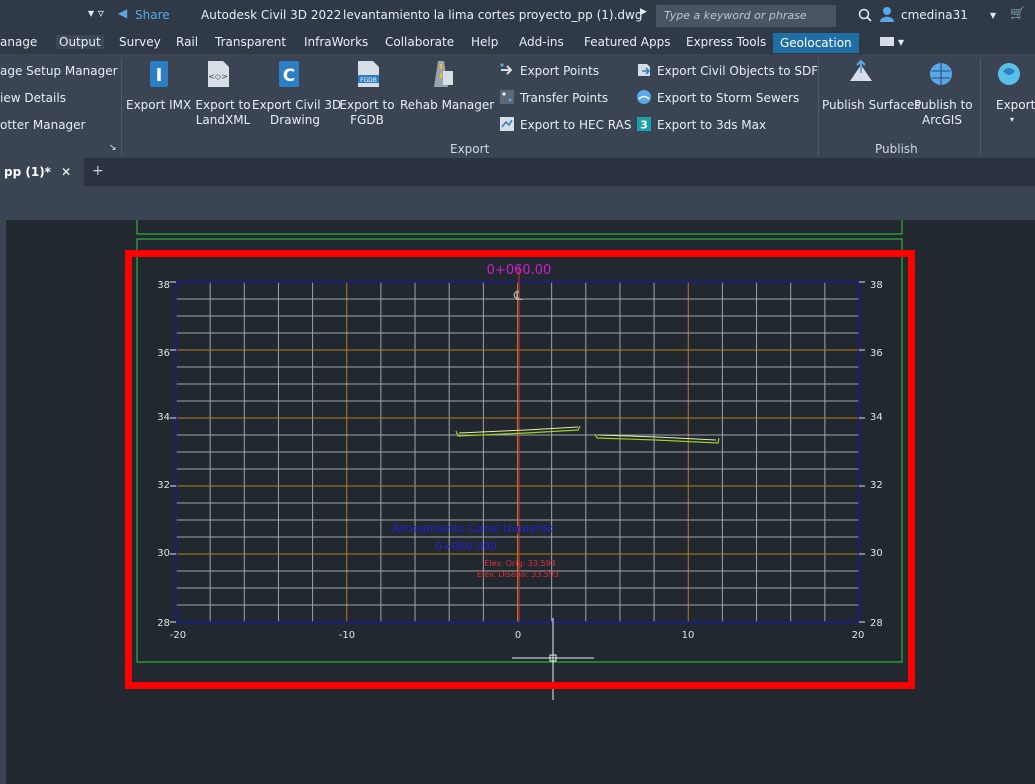  What do you see at coordinates (993, 15) in the screenshot?
I see `user-dropdown-icon: ▾` at bounding box center [993, 15].